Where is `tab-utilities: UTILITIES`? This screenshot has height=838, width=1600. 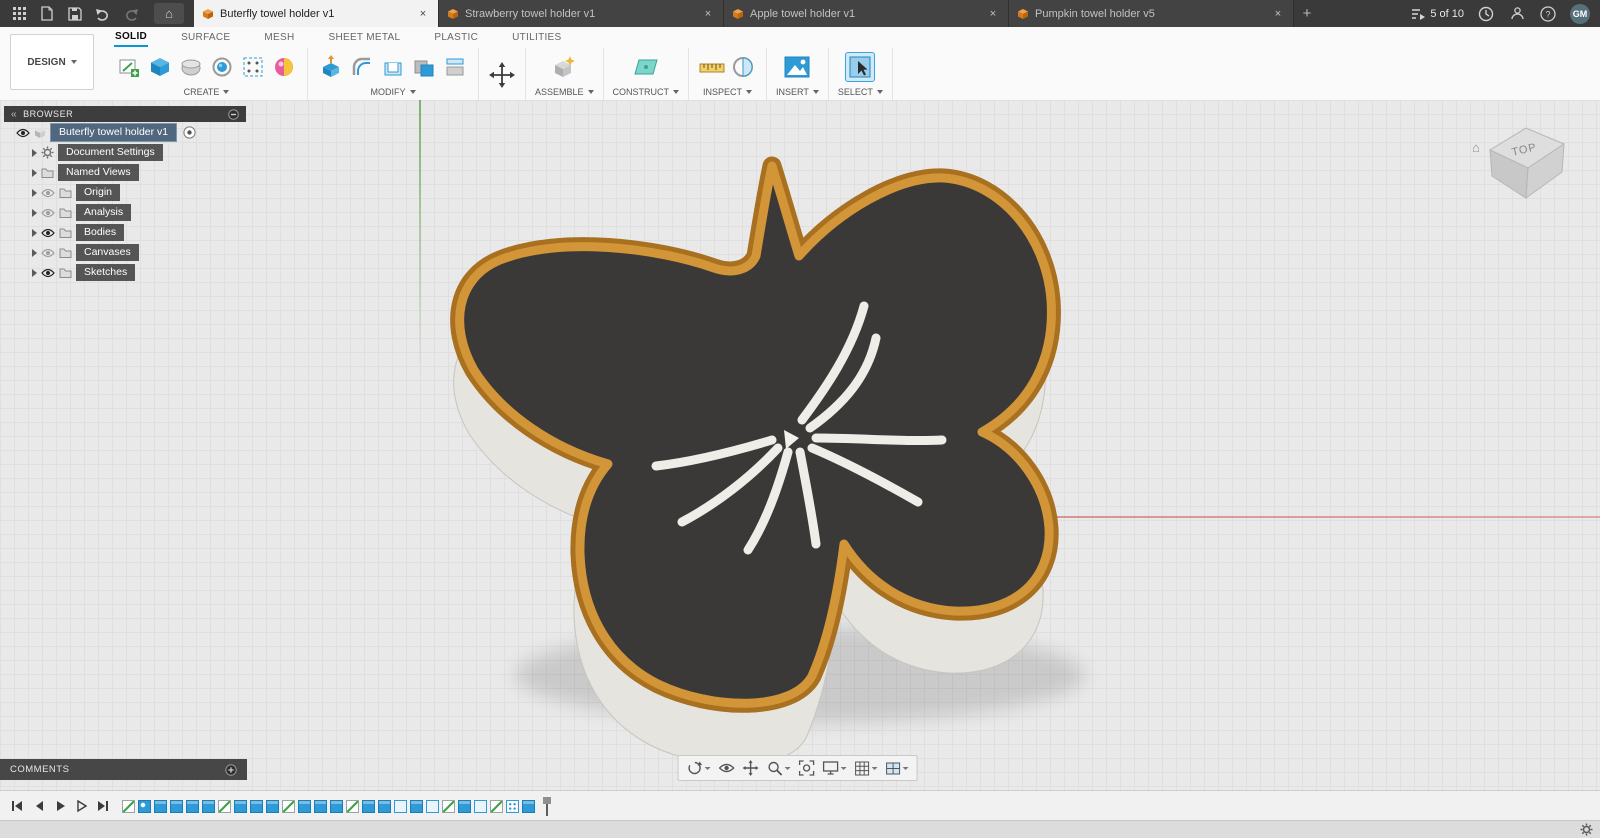
tab-utilities: UTILITIES is located at coordinates (536, 37).